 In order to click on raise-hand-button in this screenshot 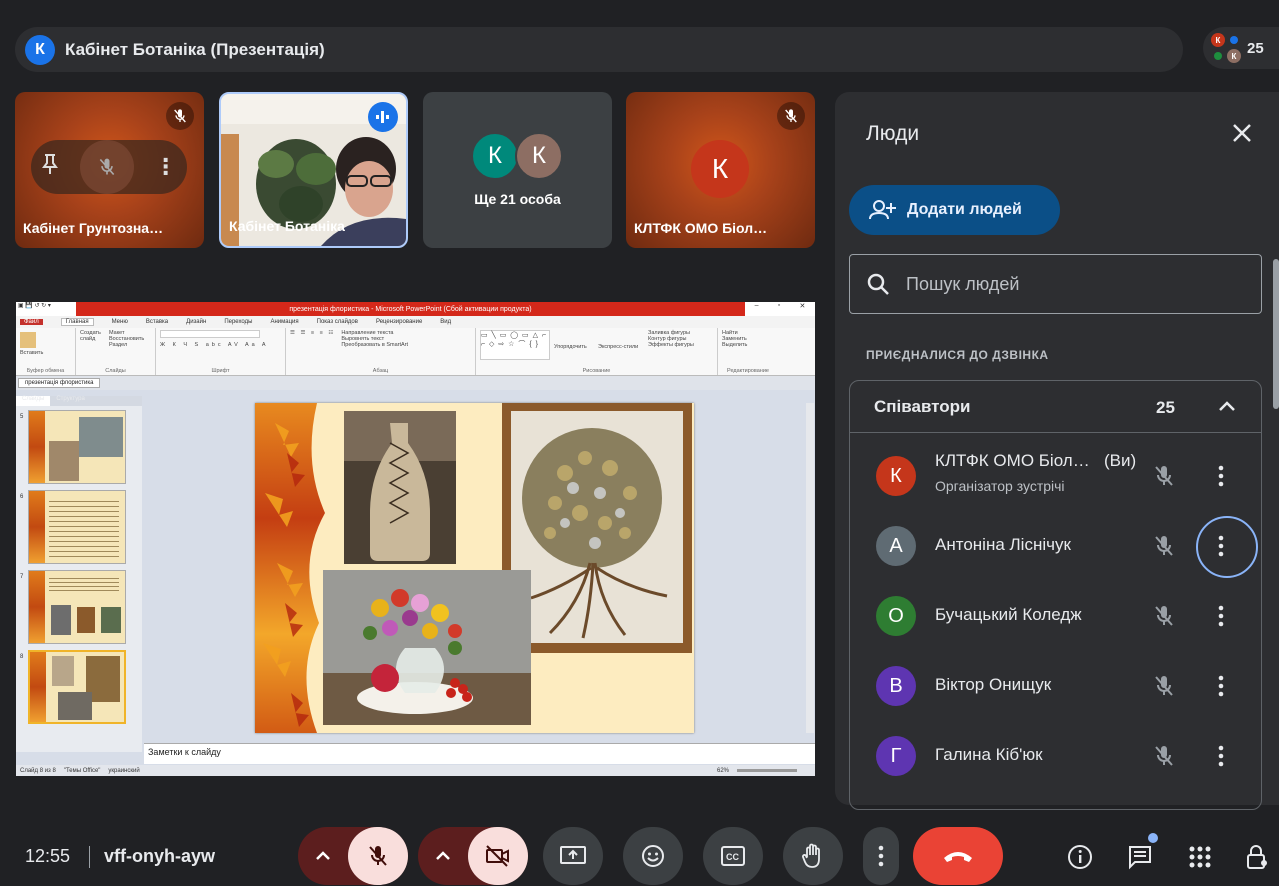, I will do `click(813, 856)`.